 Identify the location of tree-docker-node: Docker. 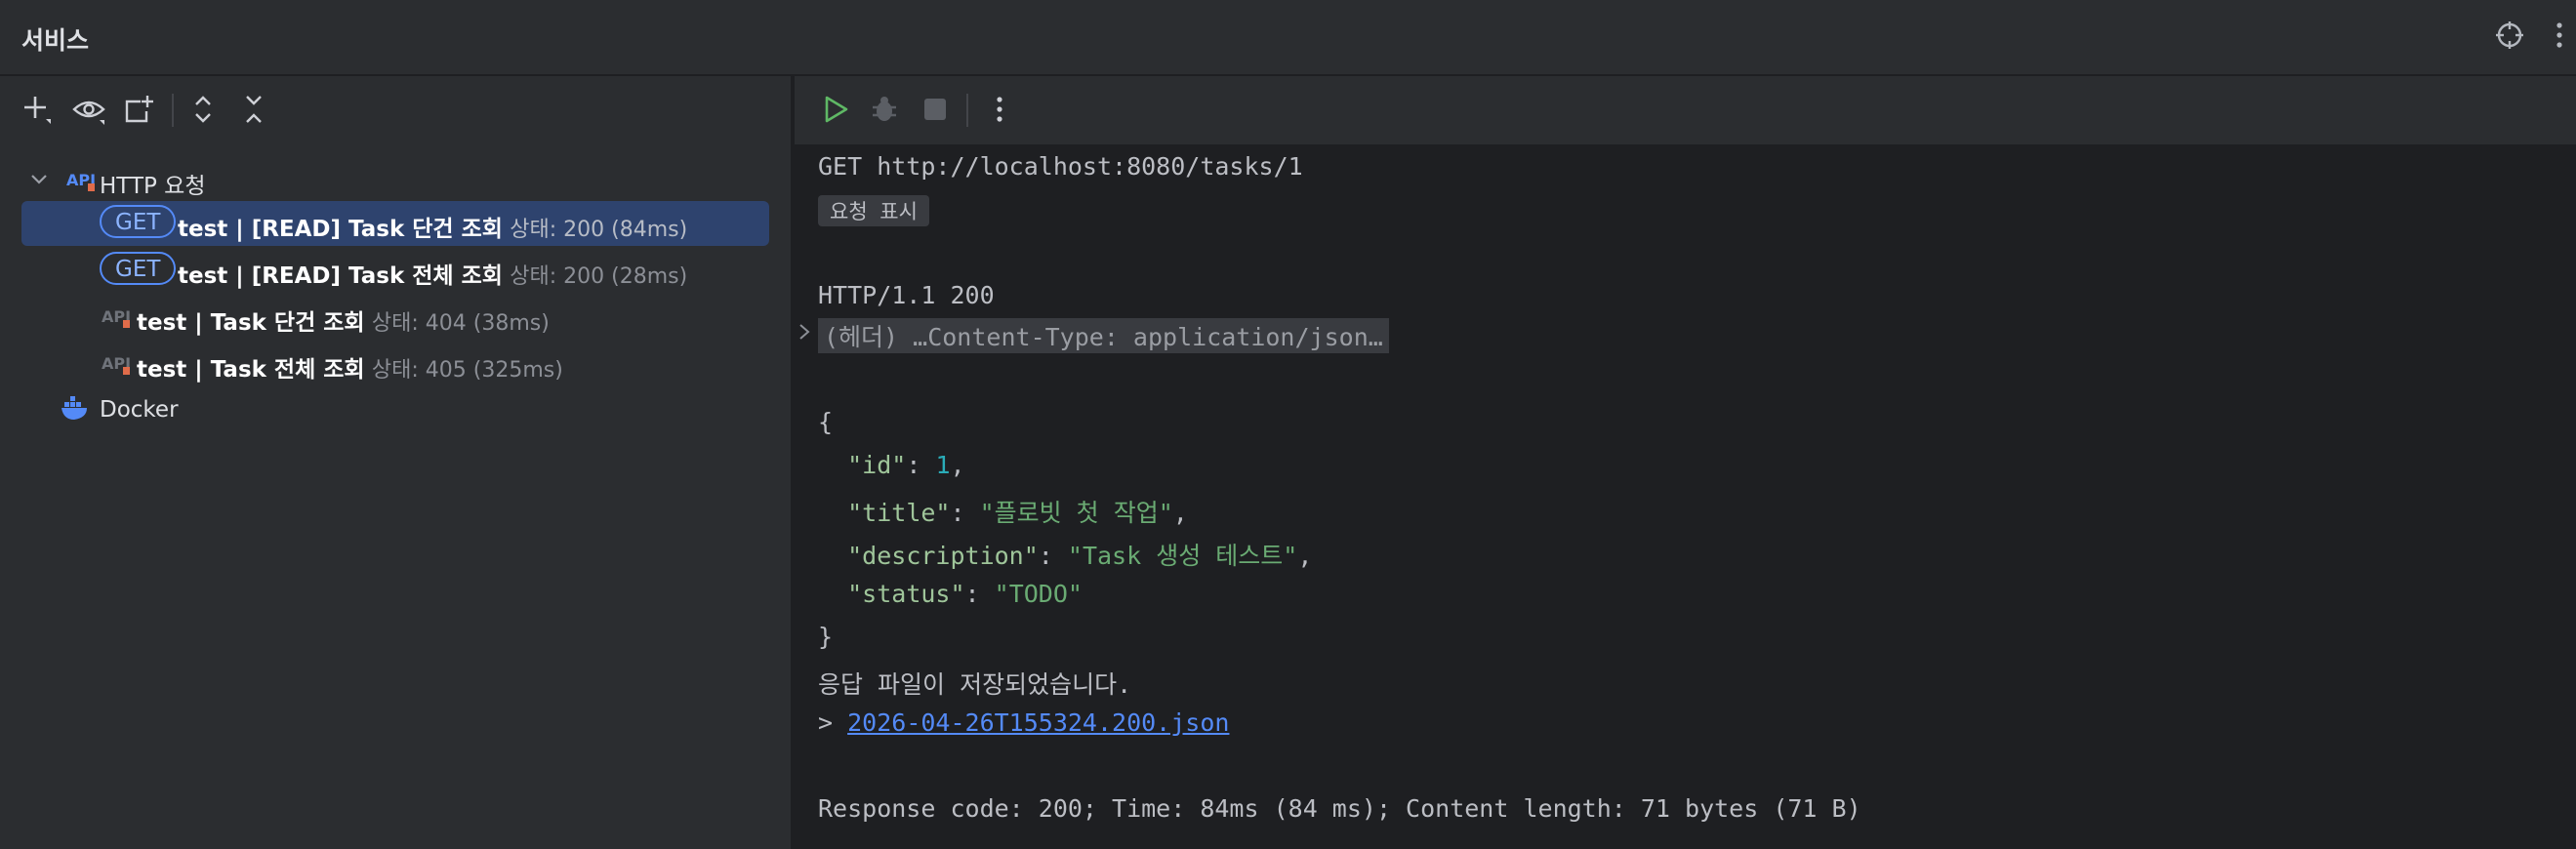
(395, 410).